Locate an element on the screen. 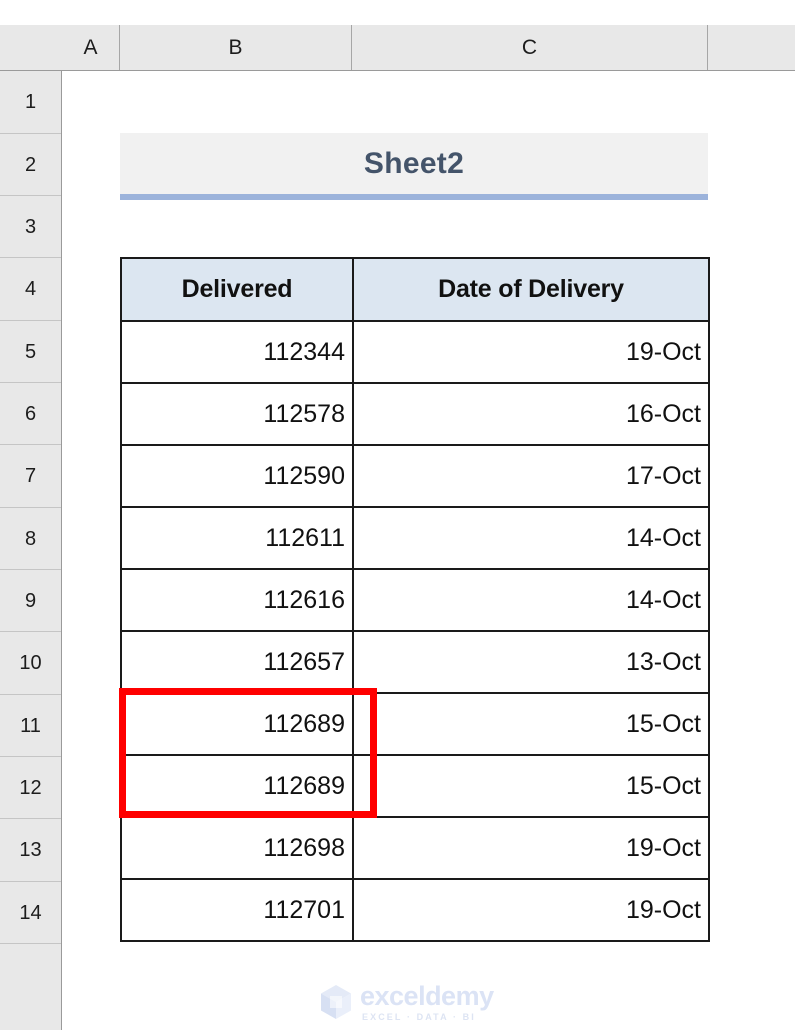 This screenshot has width=795, height=1030. column-header-row: A B C is located at coordinates (397, 48).